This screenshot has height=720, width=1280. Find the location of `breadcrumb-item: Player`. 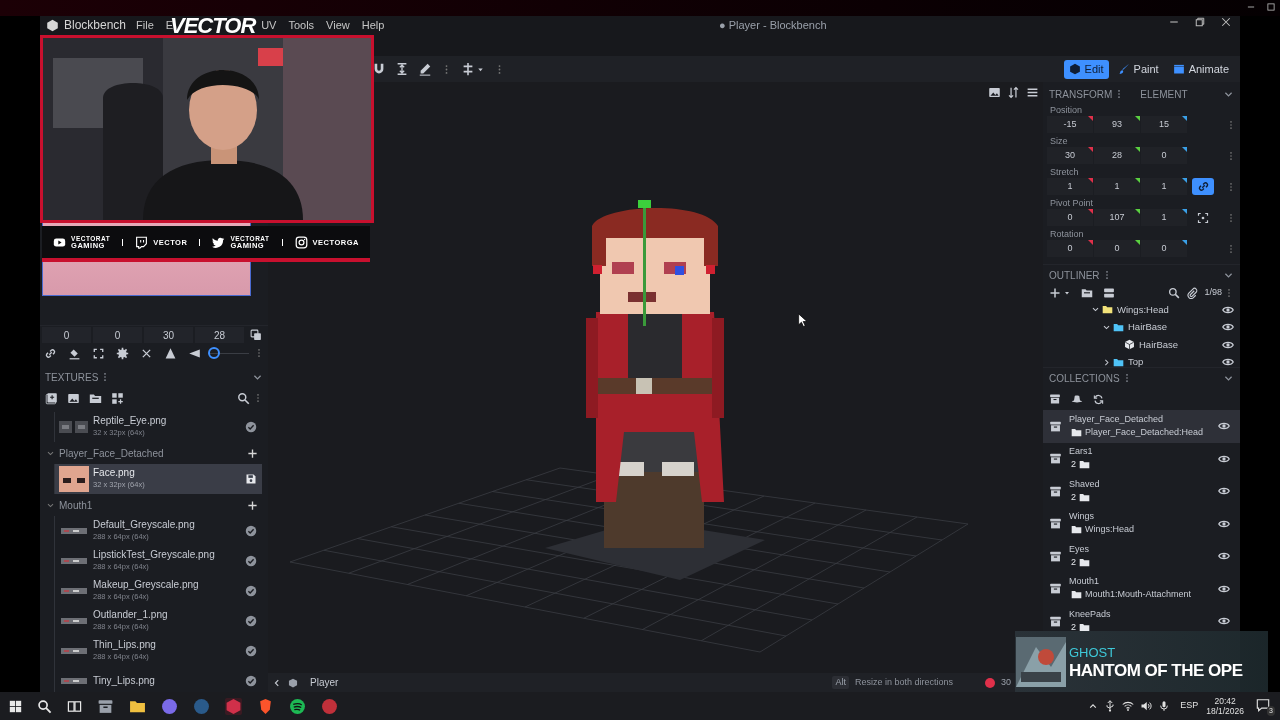

breadcrumb-item: Player is located at coordinates (324, 682).